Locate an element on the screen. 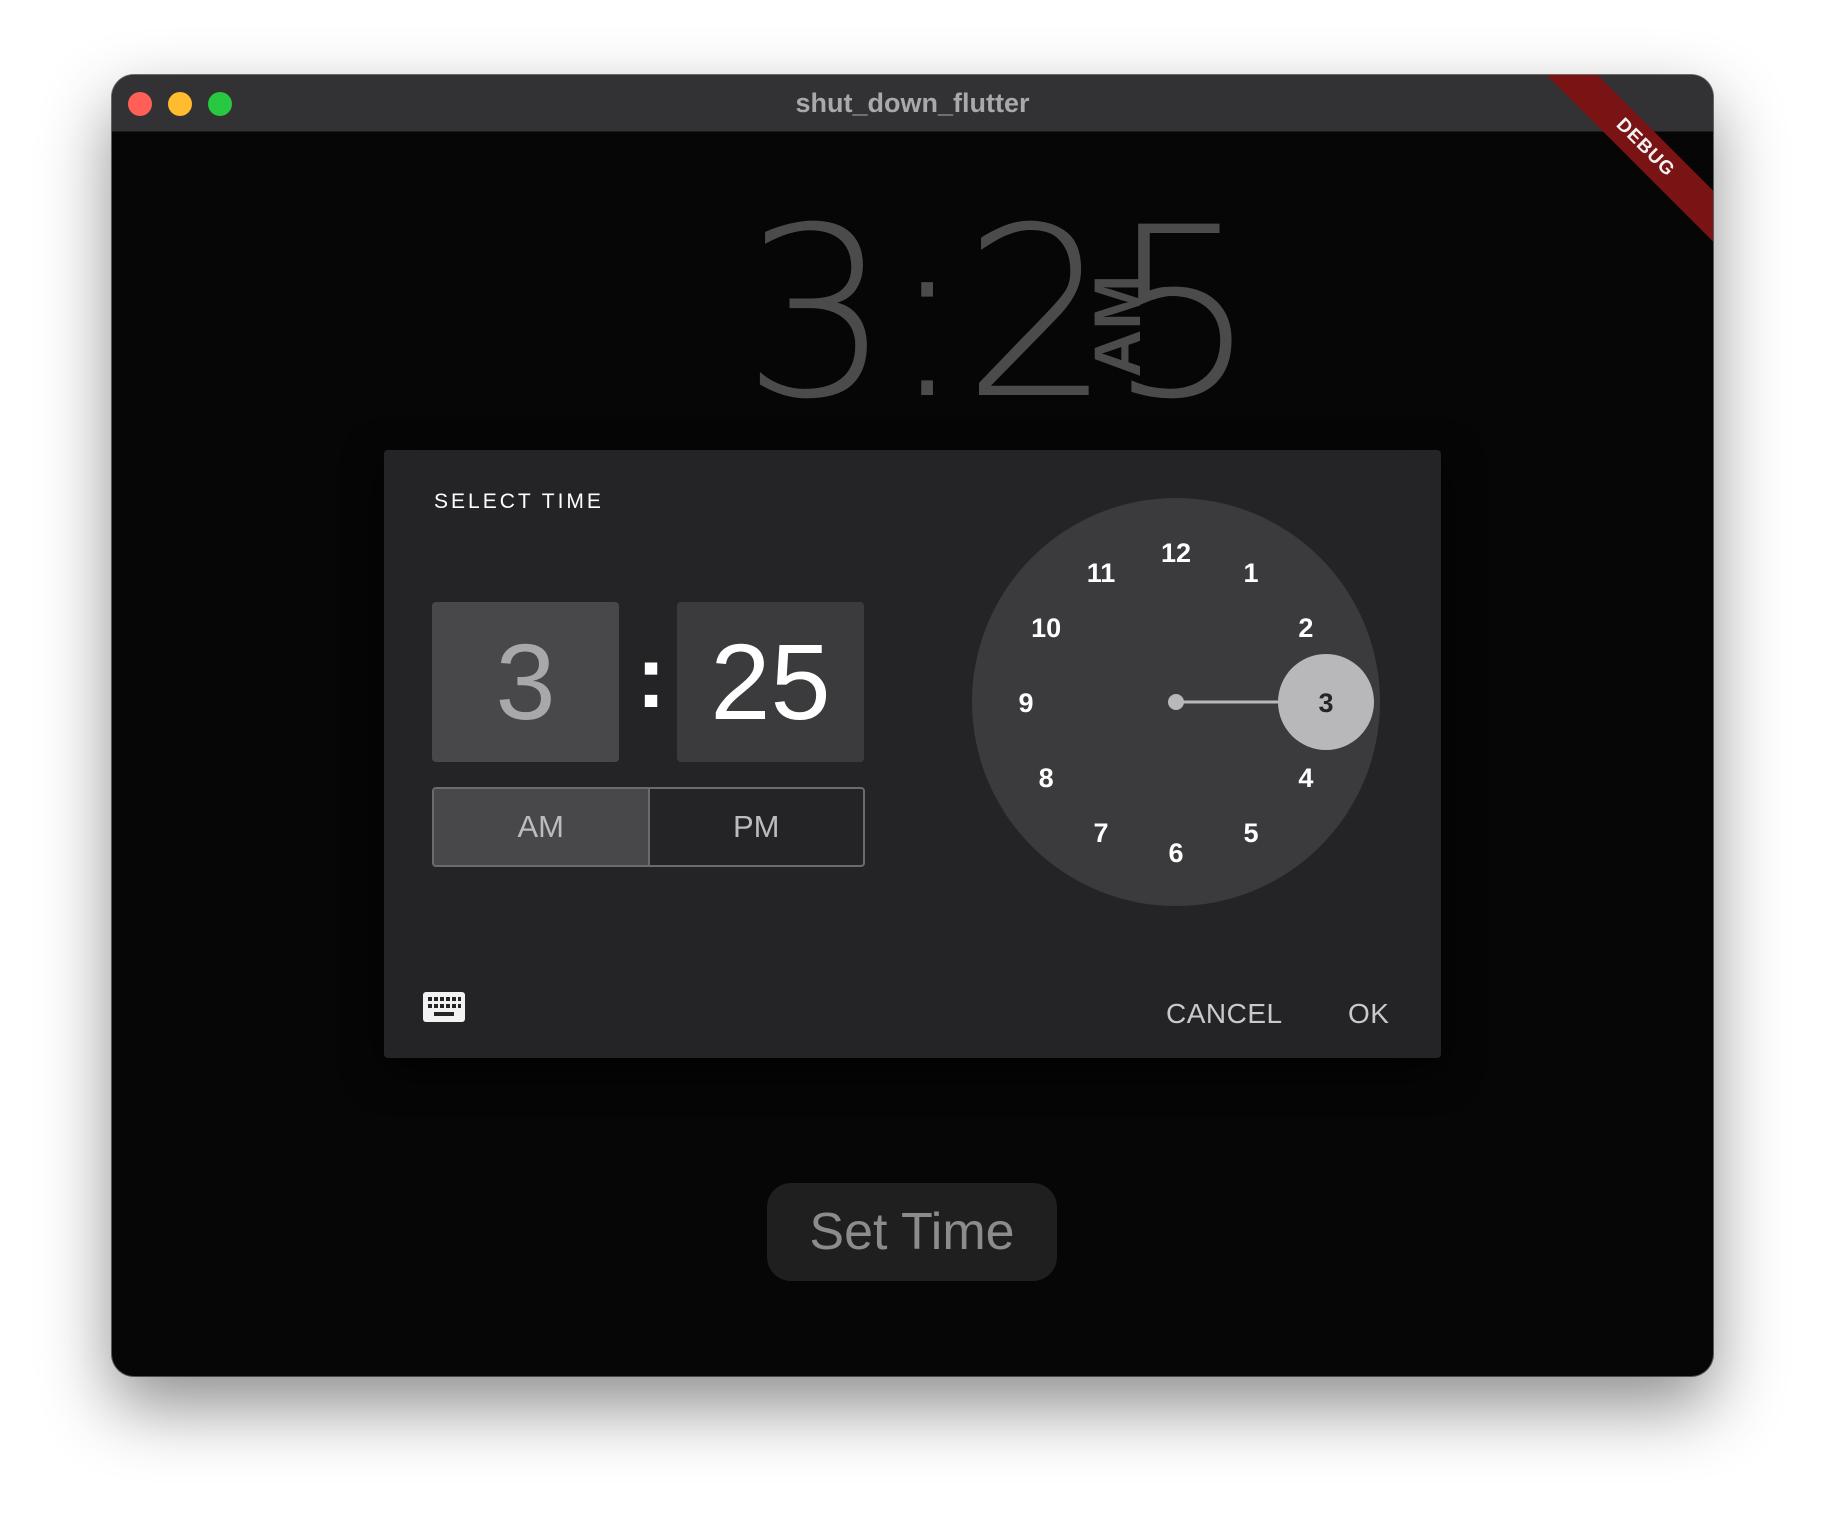  dial-number-10: 10 is located at coordinates (1046, 628).